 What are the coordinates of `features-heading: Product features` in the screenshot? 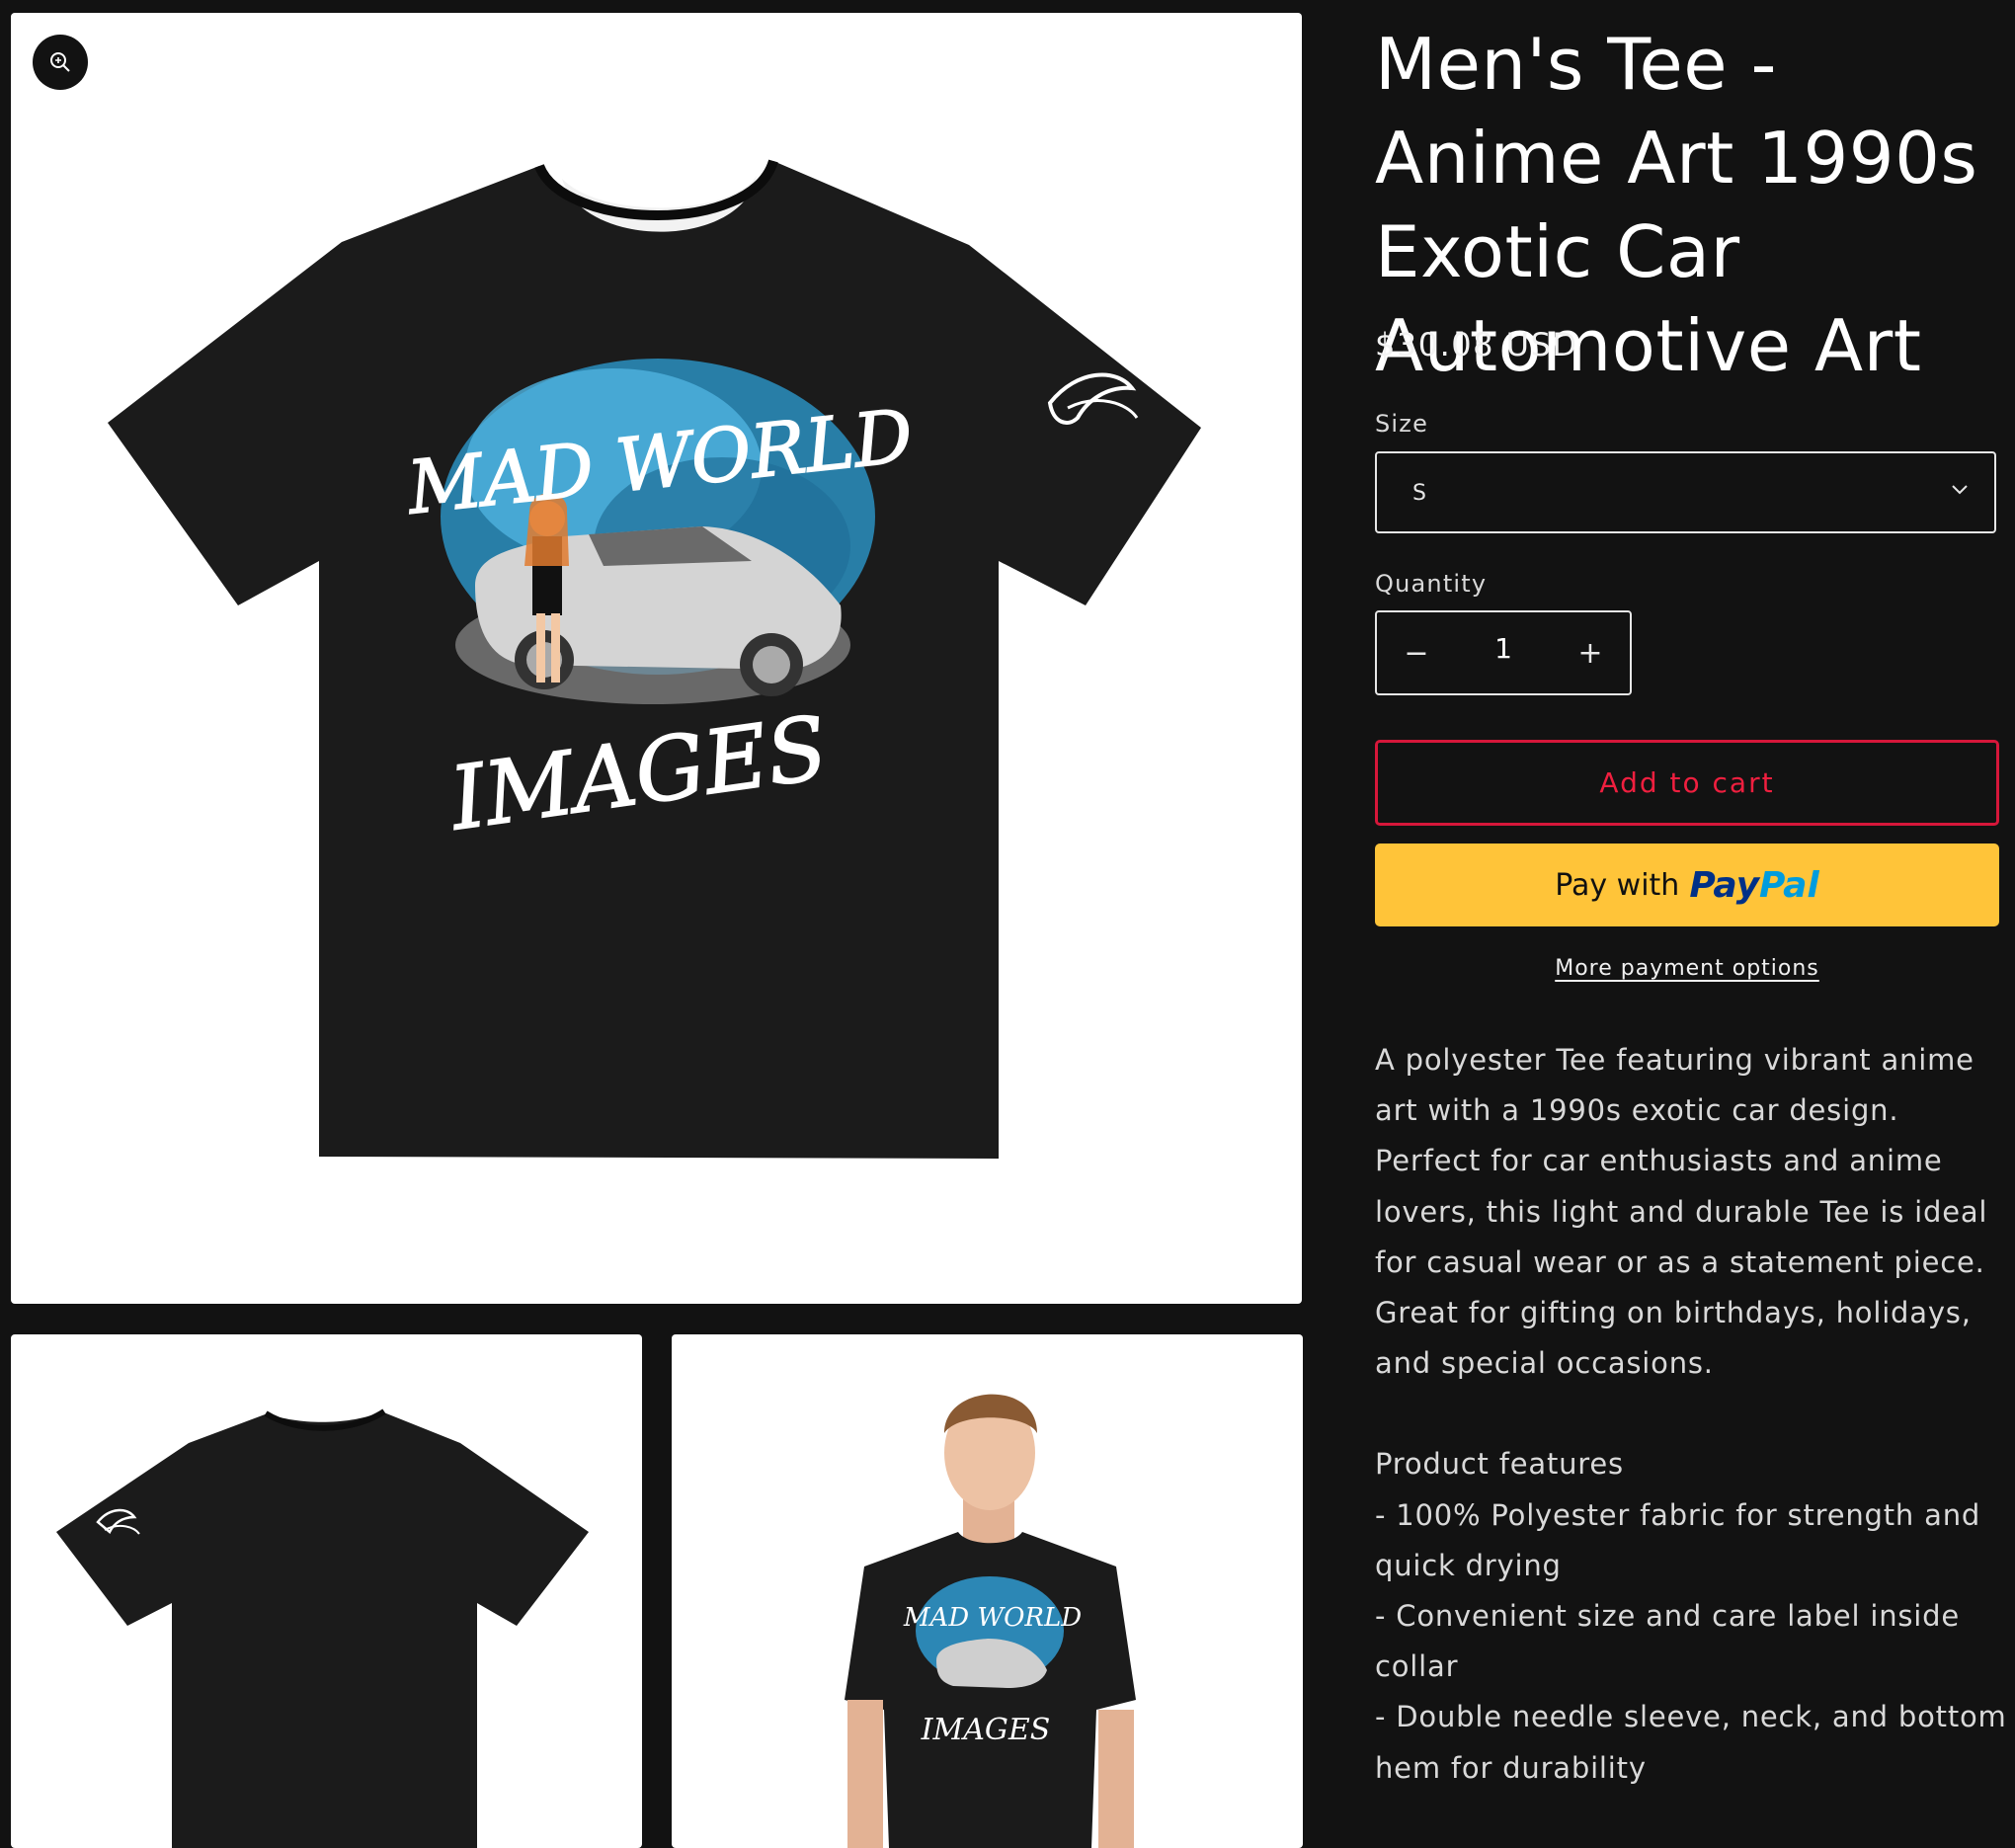 It's located at (1499, 1464).